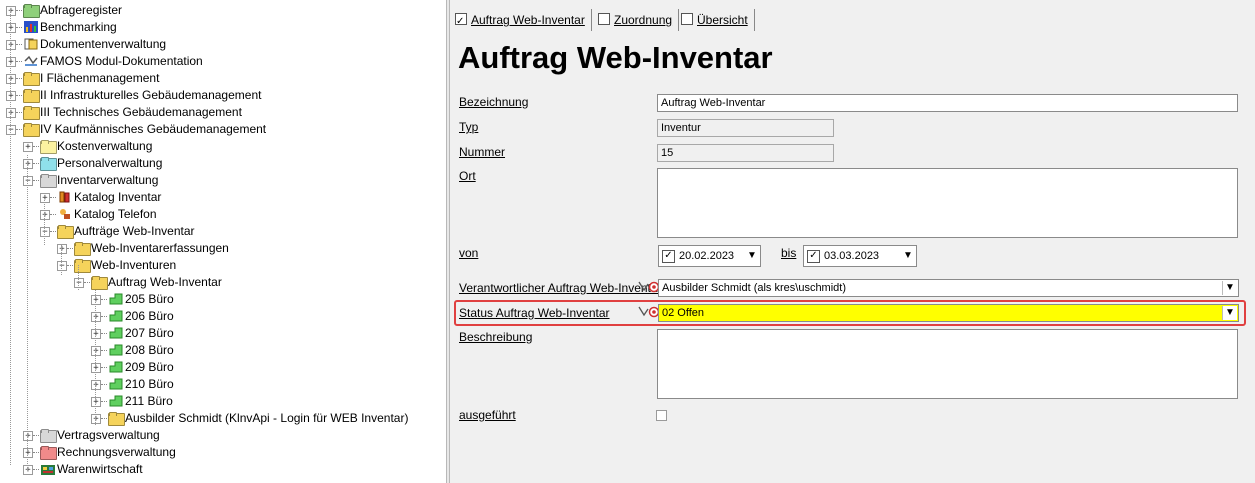 This screenshot has width=1255, height=483. What do you see at coordinates (639, 20) in the screenshot?
I see `tab-zuordnung: Zuordnung` at bounding box center [639, 20].